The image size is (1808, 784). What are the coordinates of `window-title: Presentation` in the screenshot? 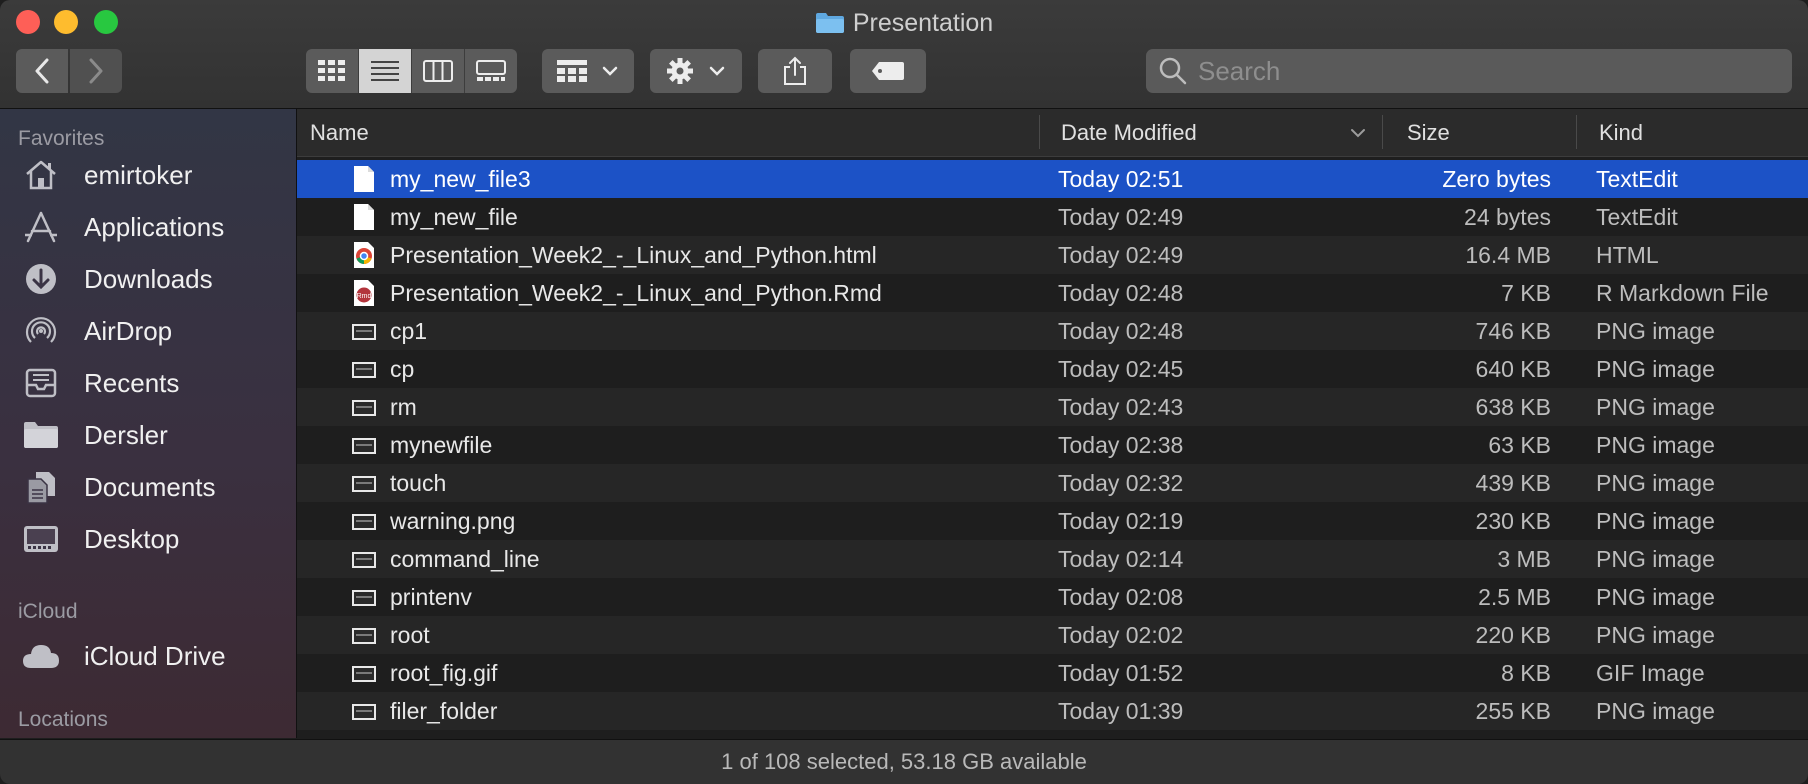 It's located at (904, 23).